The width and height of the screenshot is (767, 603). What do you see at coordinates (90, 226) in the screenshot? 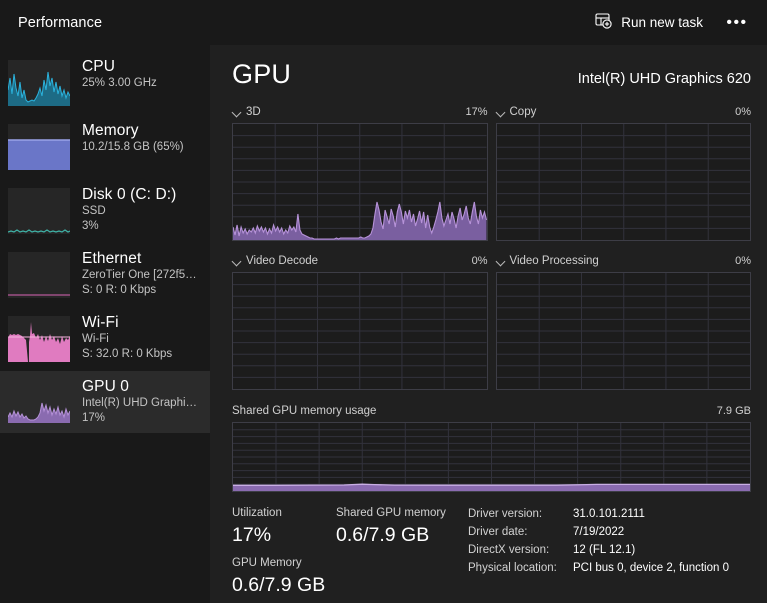
I see `sidebar-item-sub2: 3%` at bounding box center [90, 226].